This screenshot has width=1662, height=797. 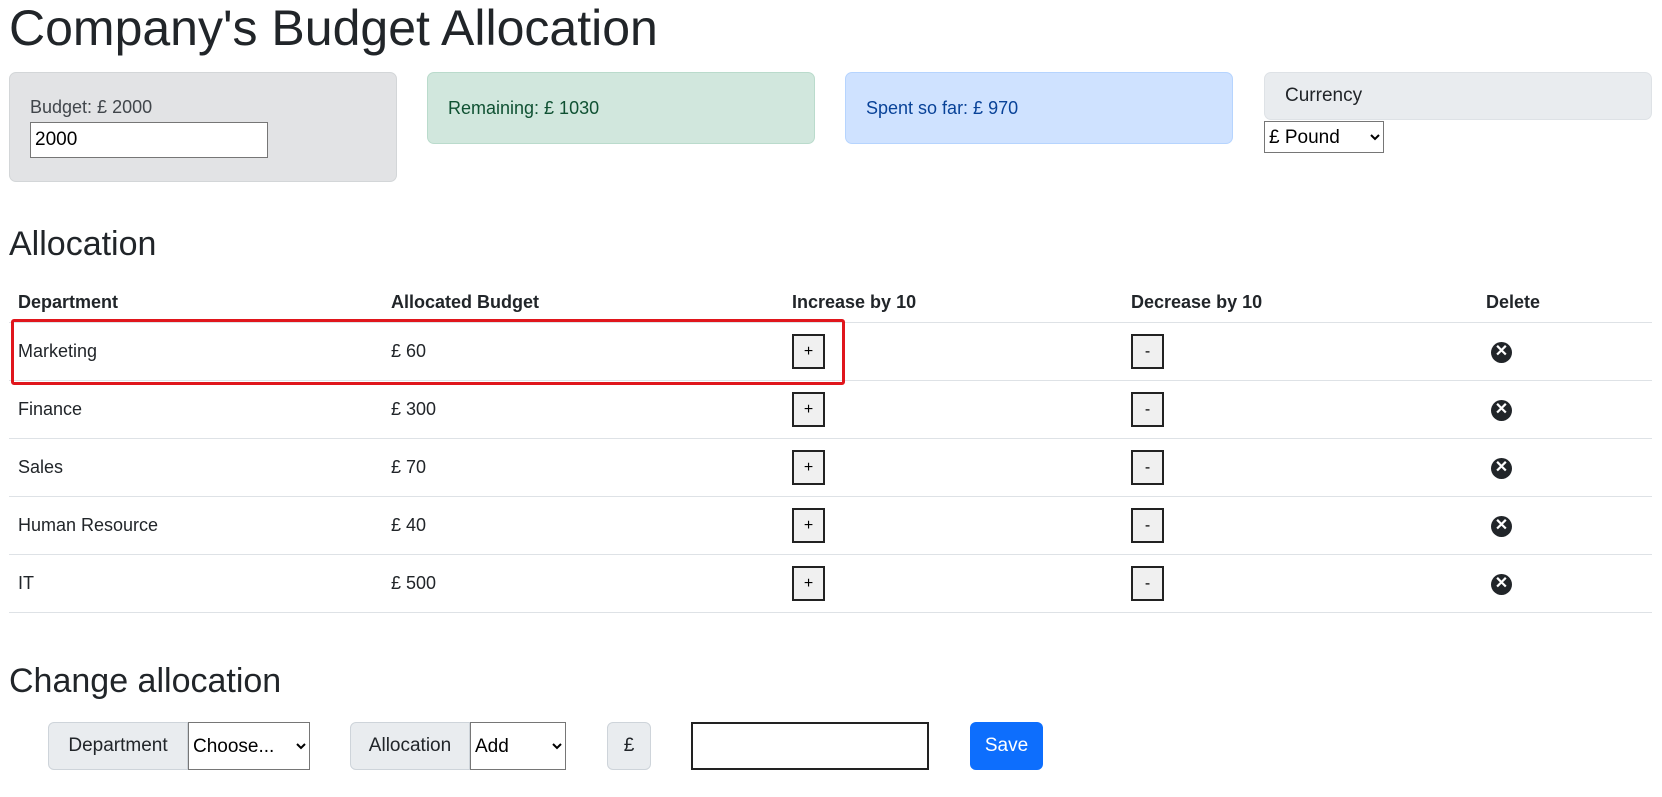 I want to click on department-cell: IT, so click(x=195, y=583).